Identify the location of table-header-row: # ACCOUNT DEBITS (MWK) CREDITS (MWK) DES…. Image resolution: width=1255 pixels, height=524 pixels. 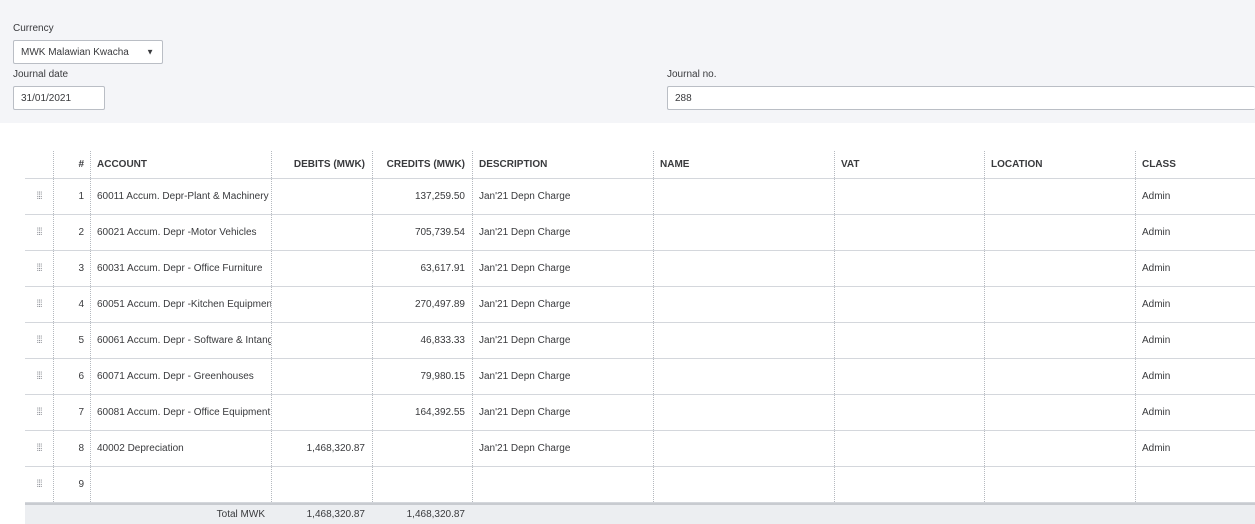
(640, 165).